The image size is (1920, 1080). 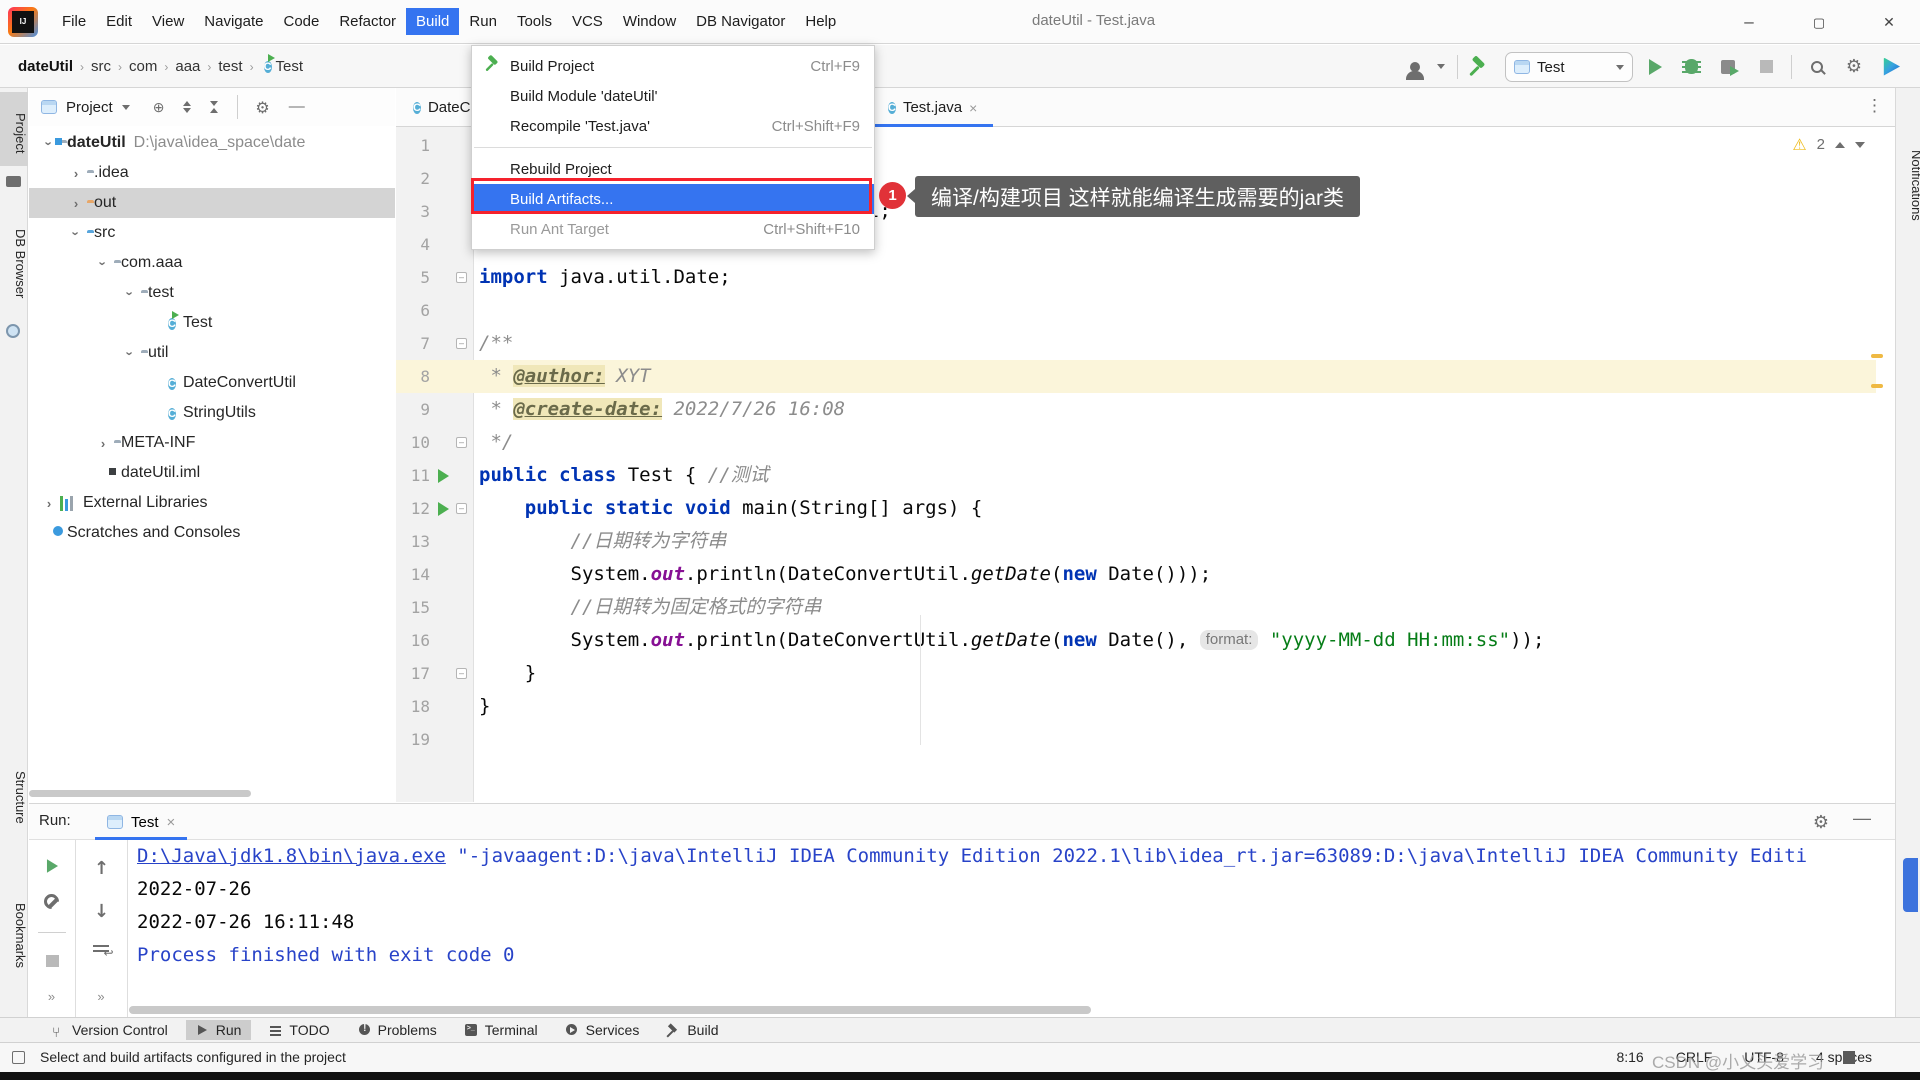 I want to click on run-settings-gear-icon: ⚙, so click(x=1821, y=822).